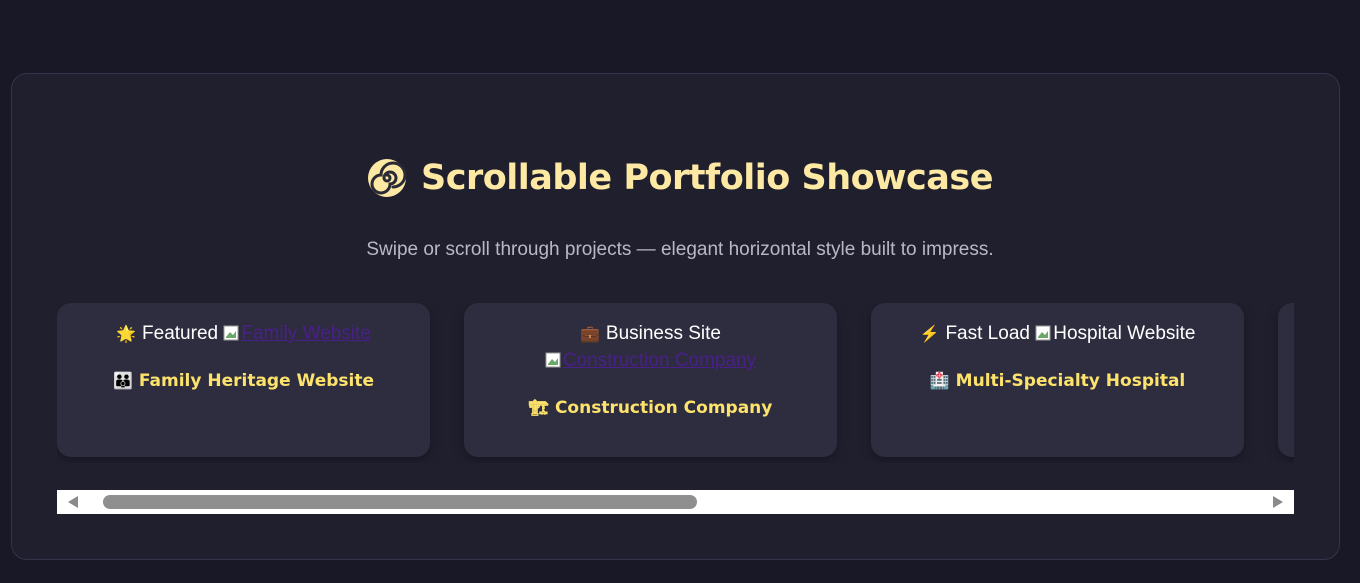  Describe the element at coordinates (126, 334) in the screenshot. I see `star-icon: 🌟` at that location.